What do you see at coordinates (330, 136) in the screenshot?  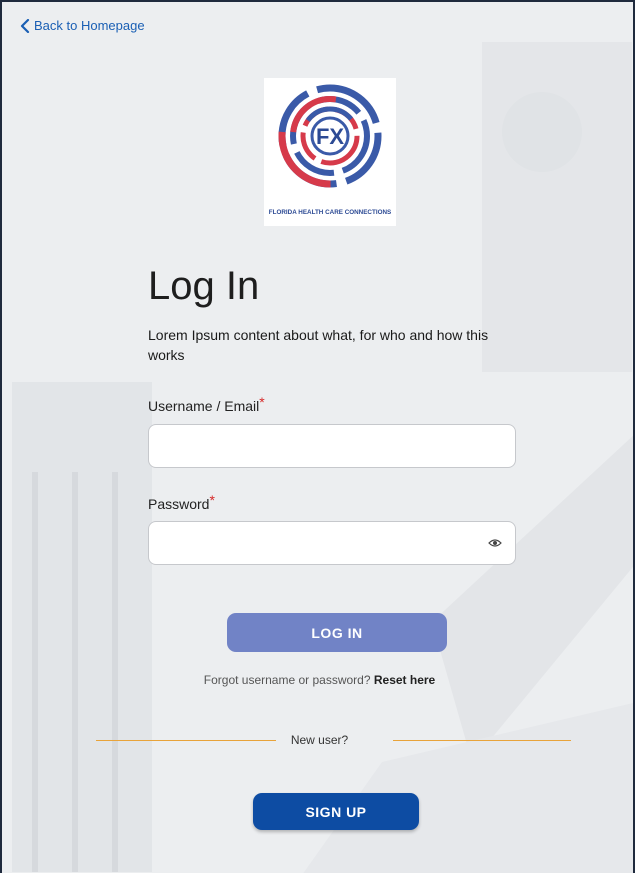 I see `logo-monogram: FX` at bounding box center [330, 136].